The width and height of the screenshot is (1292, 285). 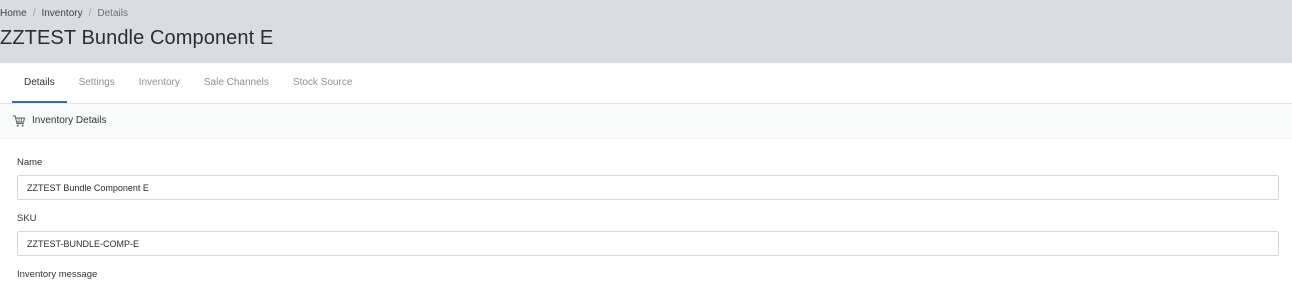 What do you see at coordinates (648, 187) in the screenshot?
I see `name-field` at bounding box center [648, 187].